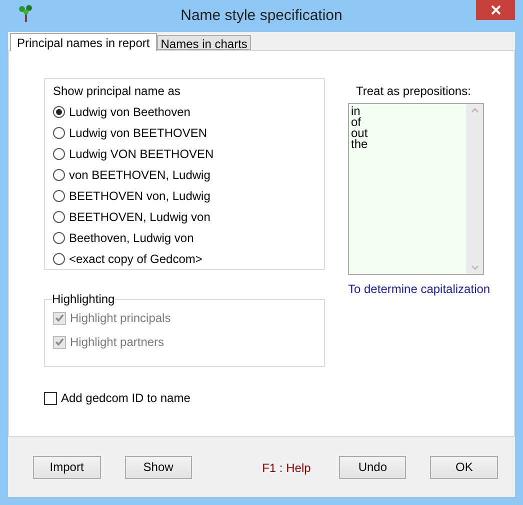 The width and height of the screenshot is (523, 505). I want to click on radio-label: Ludwig VON BEETHOVEN, so click(141, 154).